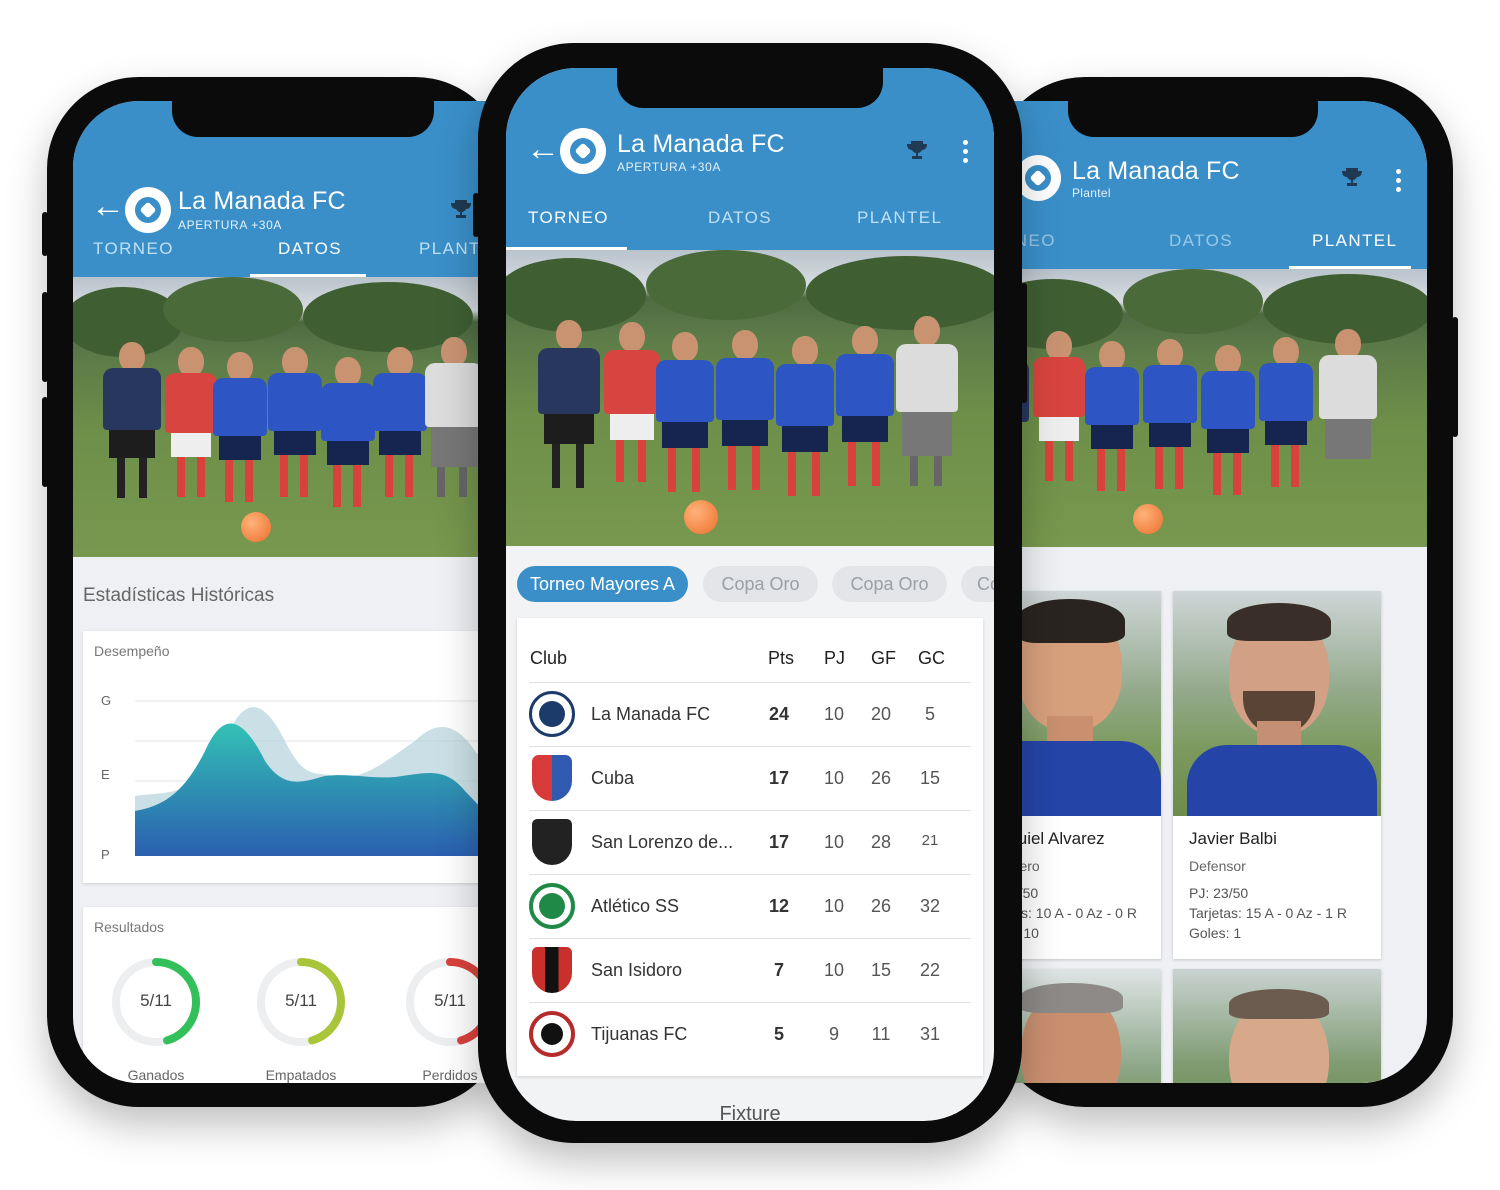 The height and width of the screenshot is (1190, 1500). I want to click on donut-label-empatados: Empatados, so click(301, 1075).